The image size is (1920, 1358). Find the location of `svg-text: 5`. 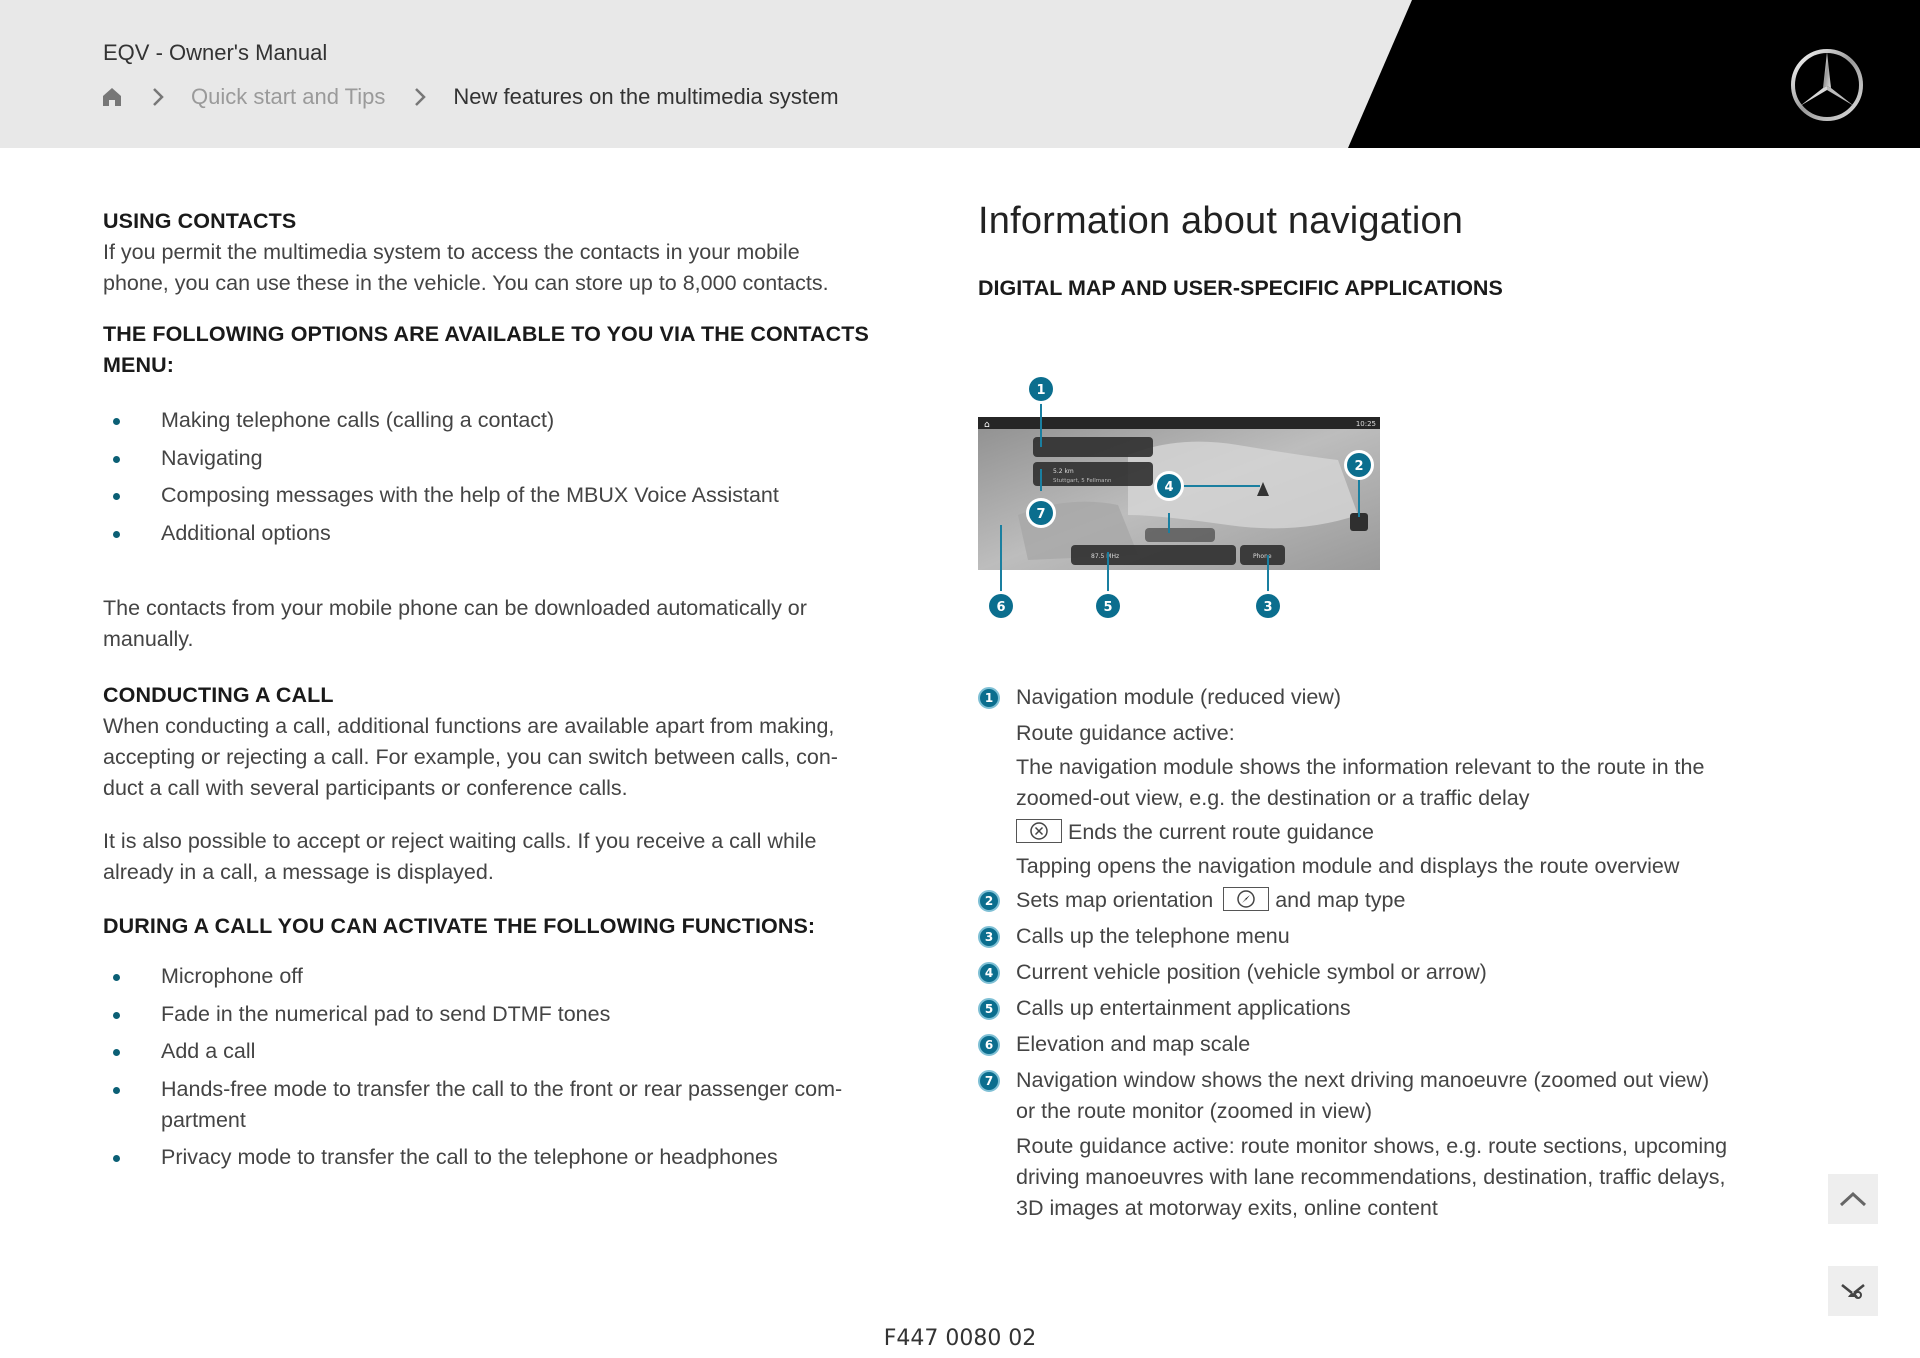

svg-text: 5 is located at coordinates (1107, 607).